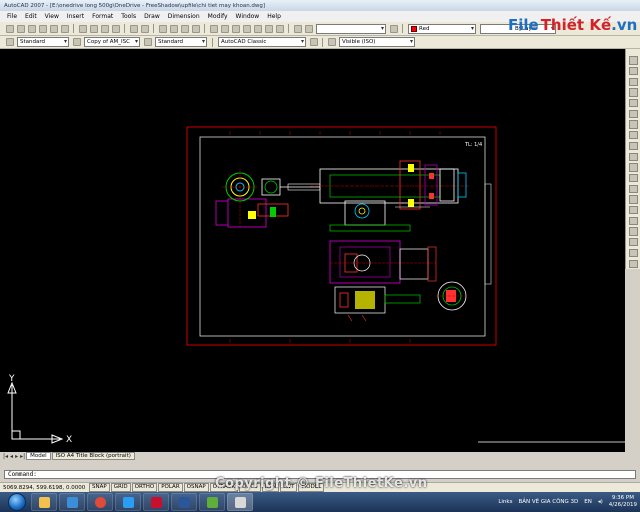 The image size is (640, 512). Describe the element at coordinates (82, 28) in the screenshot. I see `cut-icon` at that location.